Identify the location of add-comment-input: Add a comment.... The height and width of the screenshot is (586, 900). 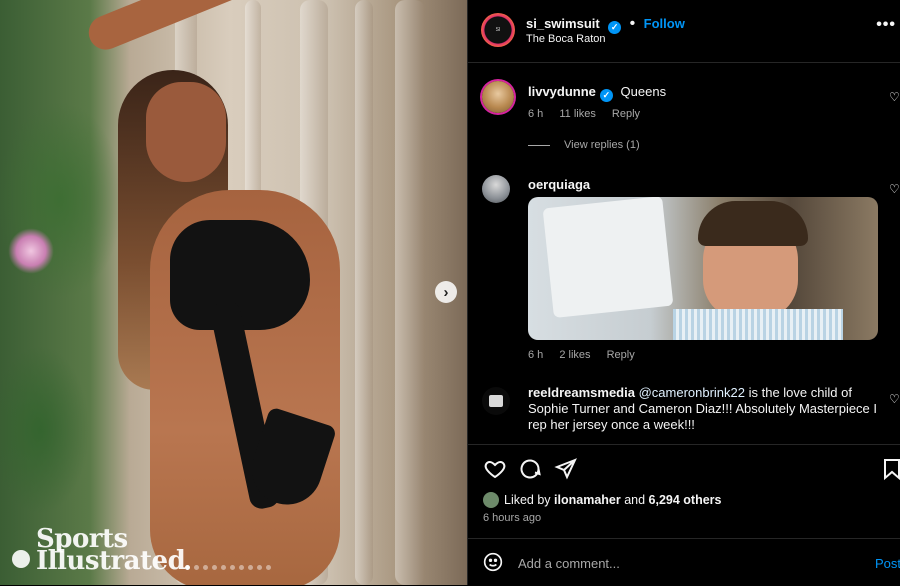
(569, 563).